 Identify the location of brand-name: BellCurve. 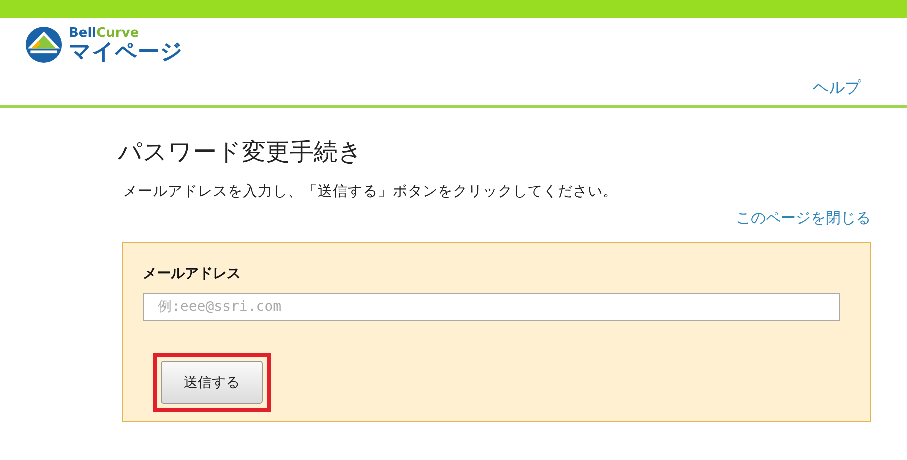
(104, 33).